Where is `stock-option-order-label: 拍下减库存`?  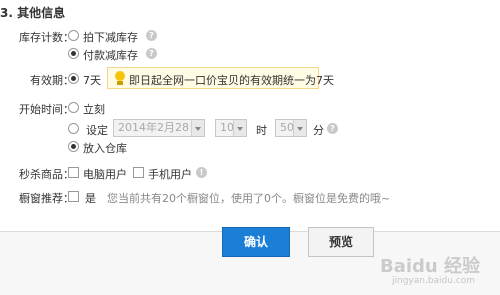 stock-option-order-label: 拍下减库存 is located at coordinates (110, 37).